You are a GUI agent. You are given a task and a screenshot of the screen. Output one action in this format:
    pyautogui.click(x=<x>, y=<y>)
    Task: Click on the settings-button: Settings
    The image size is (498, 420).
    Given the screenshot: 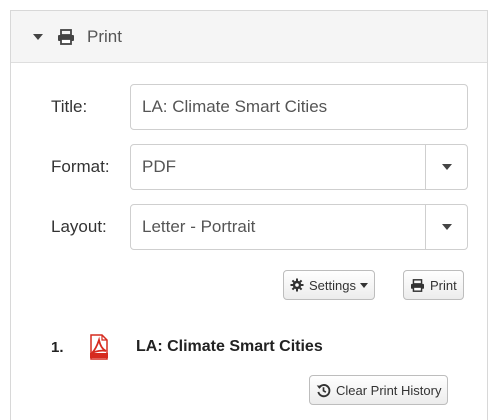 What is the action you would take?
    pyautogui.click(x=329, y=285)
    